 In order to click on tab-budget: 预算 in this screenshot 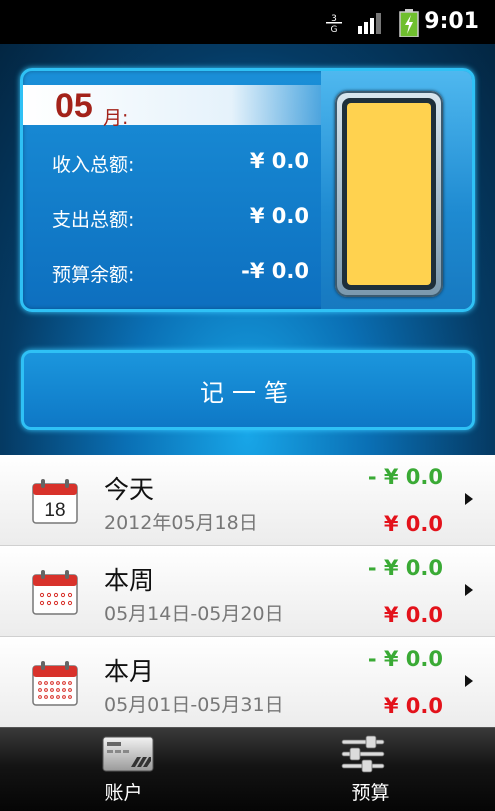, I will do `click(370, 769)`.